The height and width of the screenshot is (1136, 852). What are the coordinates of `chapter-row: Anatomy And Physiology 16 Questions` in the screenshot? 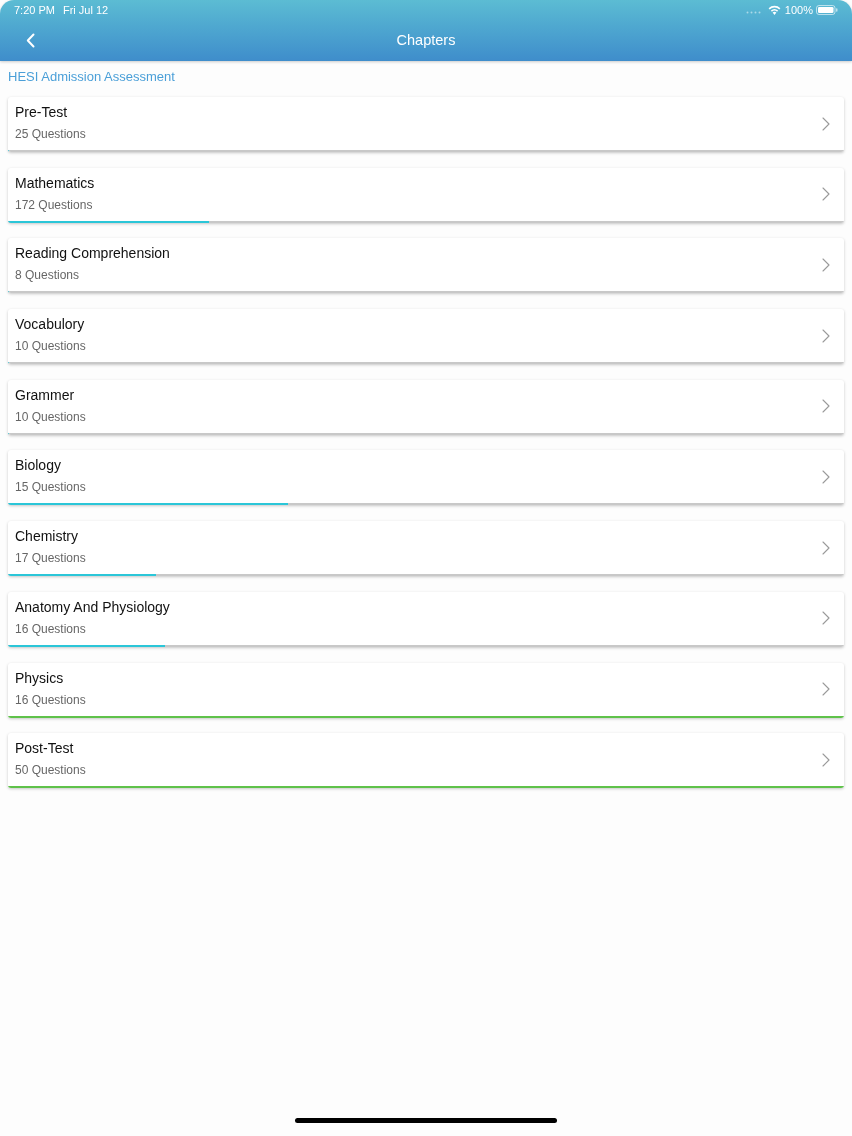 It's located at (426, 619).